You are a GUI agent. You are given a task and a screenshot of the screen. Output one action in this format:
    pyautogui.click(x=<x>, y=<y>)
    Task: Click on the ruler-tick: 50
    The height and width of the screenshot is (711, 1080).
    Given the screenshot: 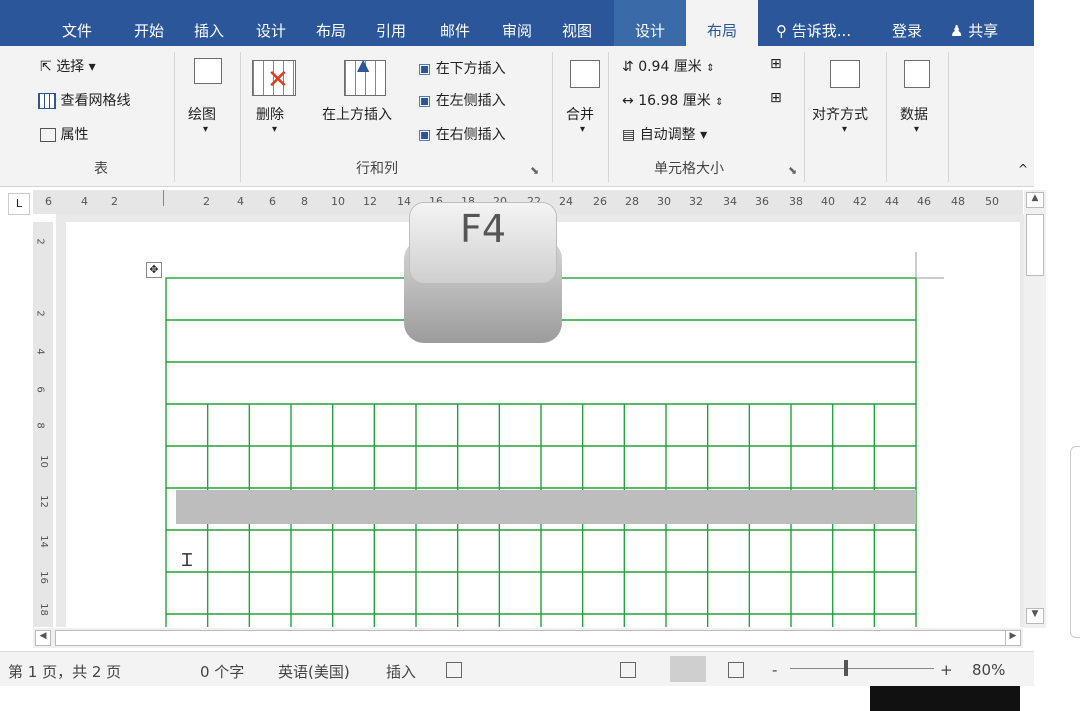 What is the action you would take?
    pyautogui.click(x=992, y=201)
    